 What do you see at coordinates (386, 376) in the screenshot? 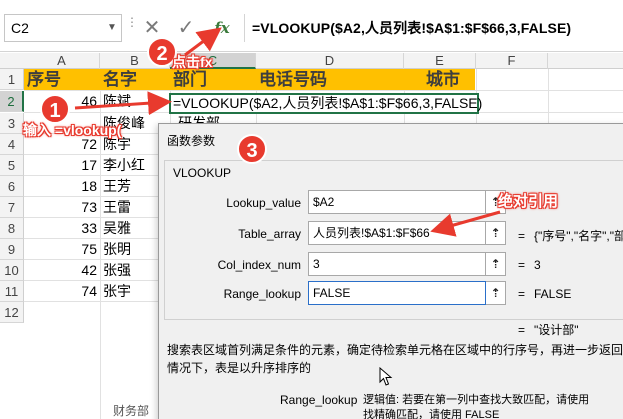
I see `mouse-cursor-icon` at bounding box center [386, 376].